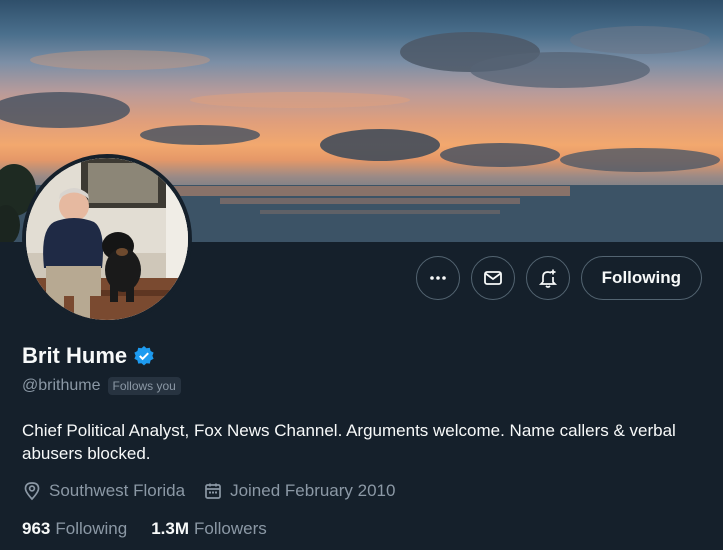  I want to click on profile-avatar, so click(107, 239).